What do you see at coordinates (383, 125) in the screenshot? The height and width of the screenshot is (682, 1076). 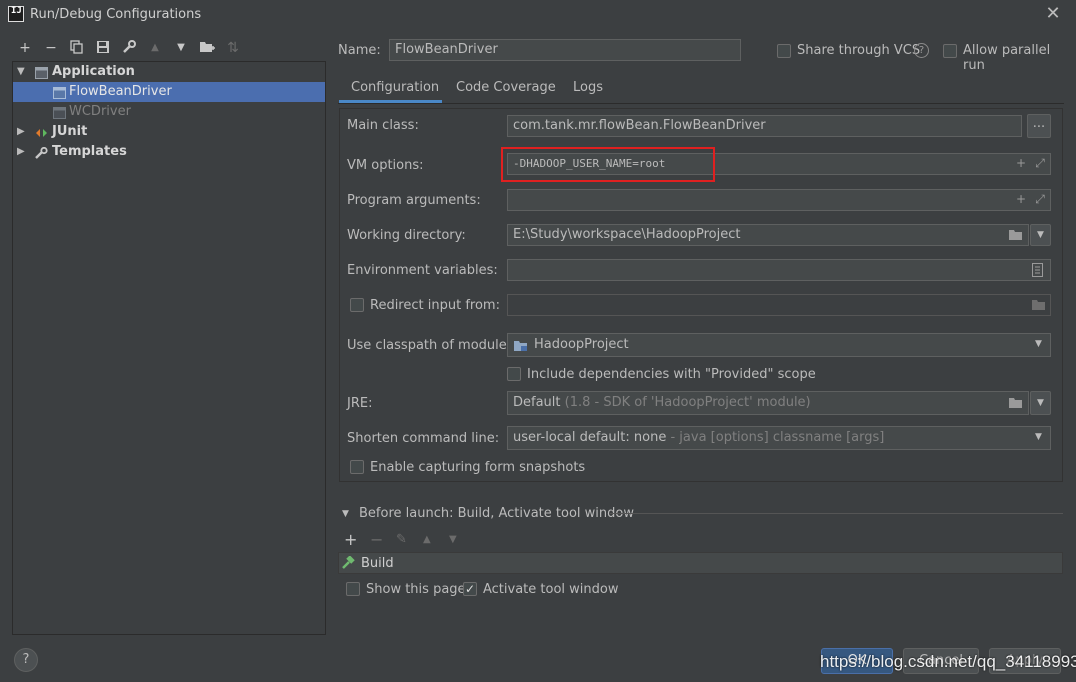 I see `main-class-label: Main class:` at bounding box center [383, 125].